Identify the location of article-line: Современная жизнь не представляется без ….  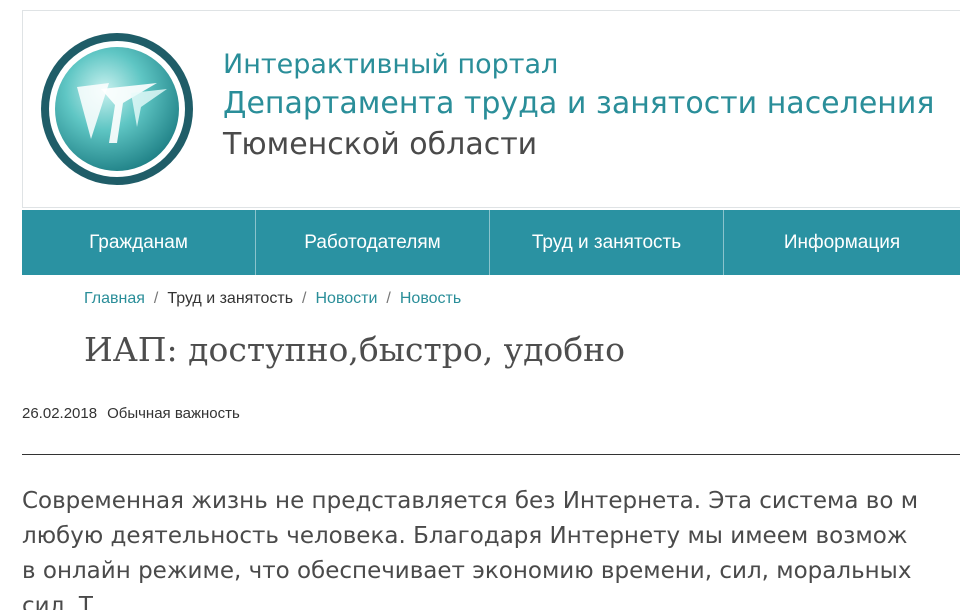
(470, 501).